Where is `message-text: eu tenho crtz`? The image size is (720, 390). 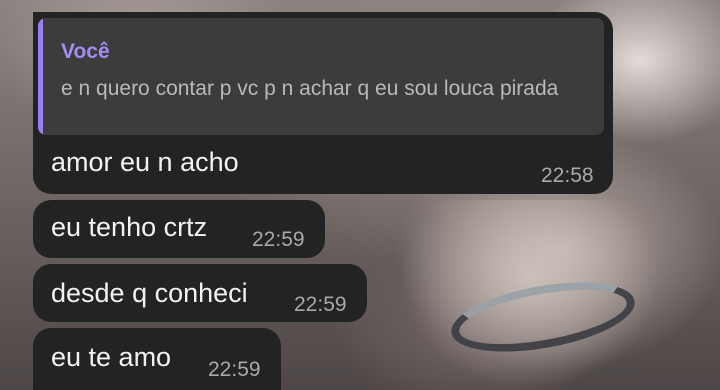
message-text: eu tenho crtz is located at coordinates (129, 227).